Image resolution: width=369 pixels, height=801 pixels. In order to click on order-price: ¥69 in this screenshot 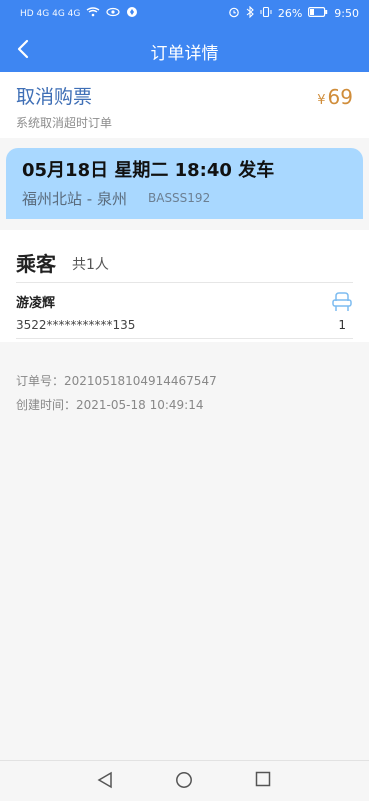, I will do `click(335, 97)`.